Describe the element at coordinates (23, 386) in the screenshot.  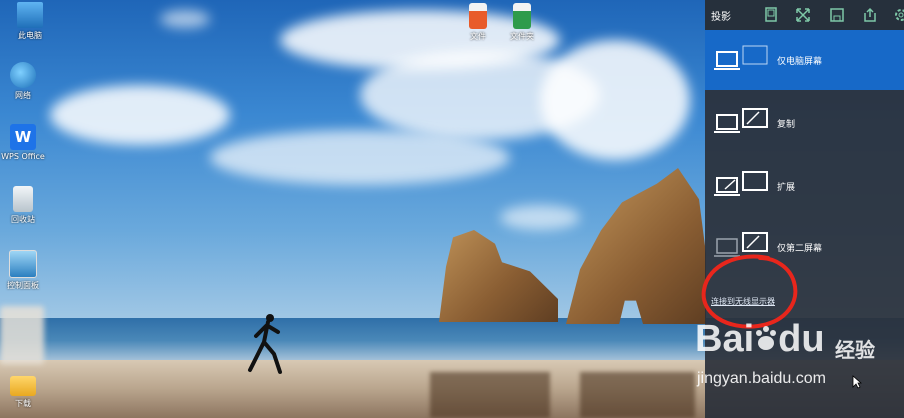
I see `downloads-folder-icon` at that location.